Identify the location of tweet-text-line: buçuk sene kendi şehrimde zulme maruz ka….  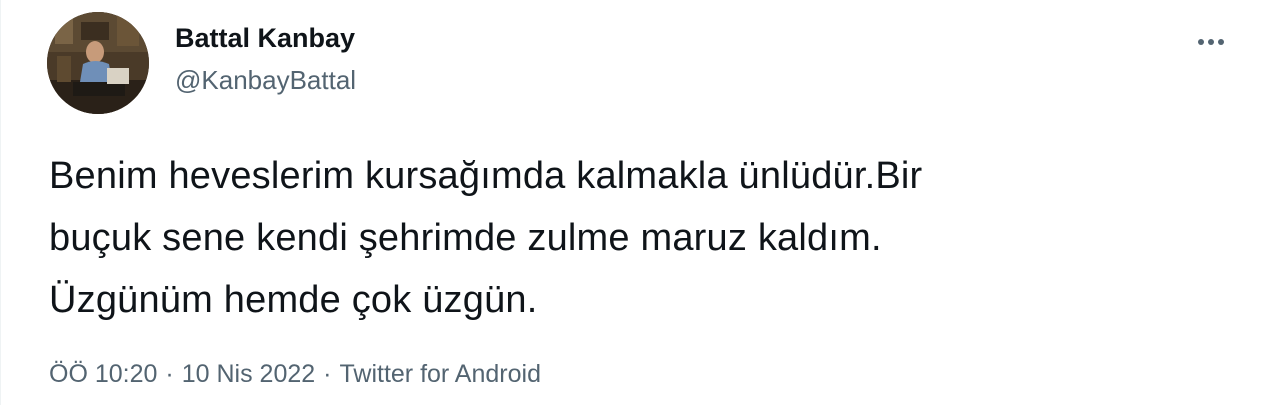
(465, 238).